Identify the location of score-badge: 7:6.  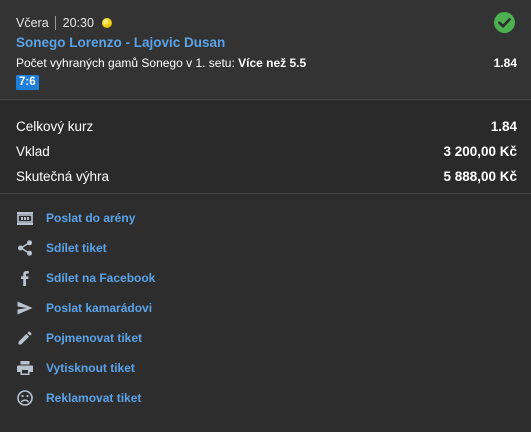
(27, 82).